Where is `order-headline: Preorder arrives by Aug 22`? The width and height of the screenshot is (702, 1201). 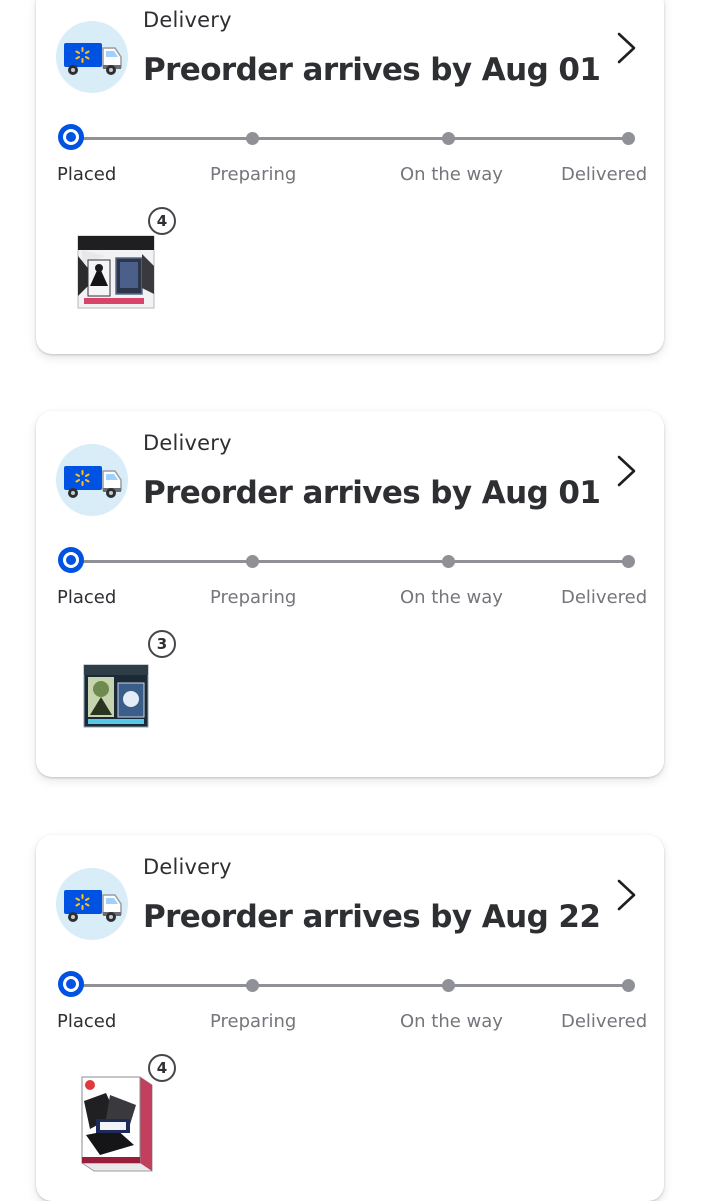 order-headline: Preorder arrives by Aug 22 is located at coordinates (372, 917).